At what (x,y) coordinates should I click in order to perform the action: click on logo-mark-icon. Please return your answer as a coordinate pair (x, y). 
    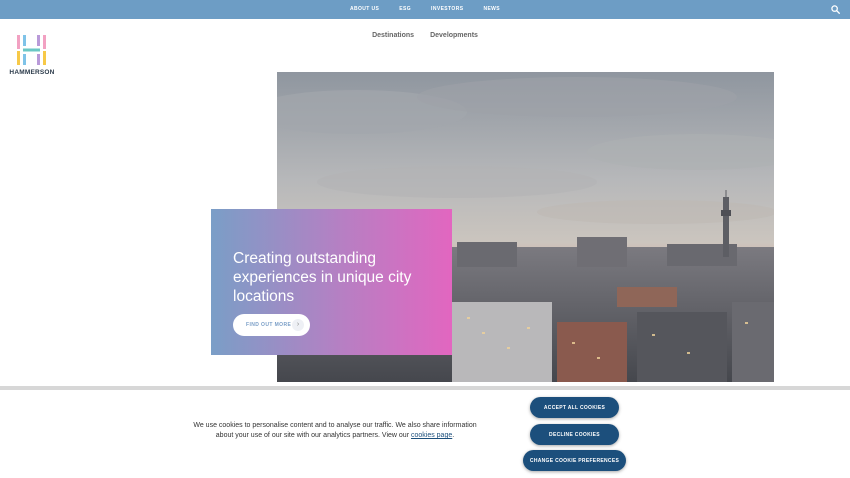
    Looking at the image, I should click on (31, 50).